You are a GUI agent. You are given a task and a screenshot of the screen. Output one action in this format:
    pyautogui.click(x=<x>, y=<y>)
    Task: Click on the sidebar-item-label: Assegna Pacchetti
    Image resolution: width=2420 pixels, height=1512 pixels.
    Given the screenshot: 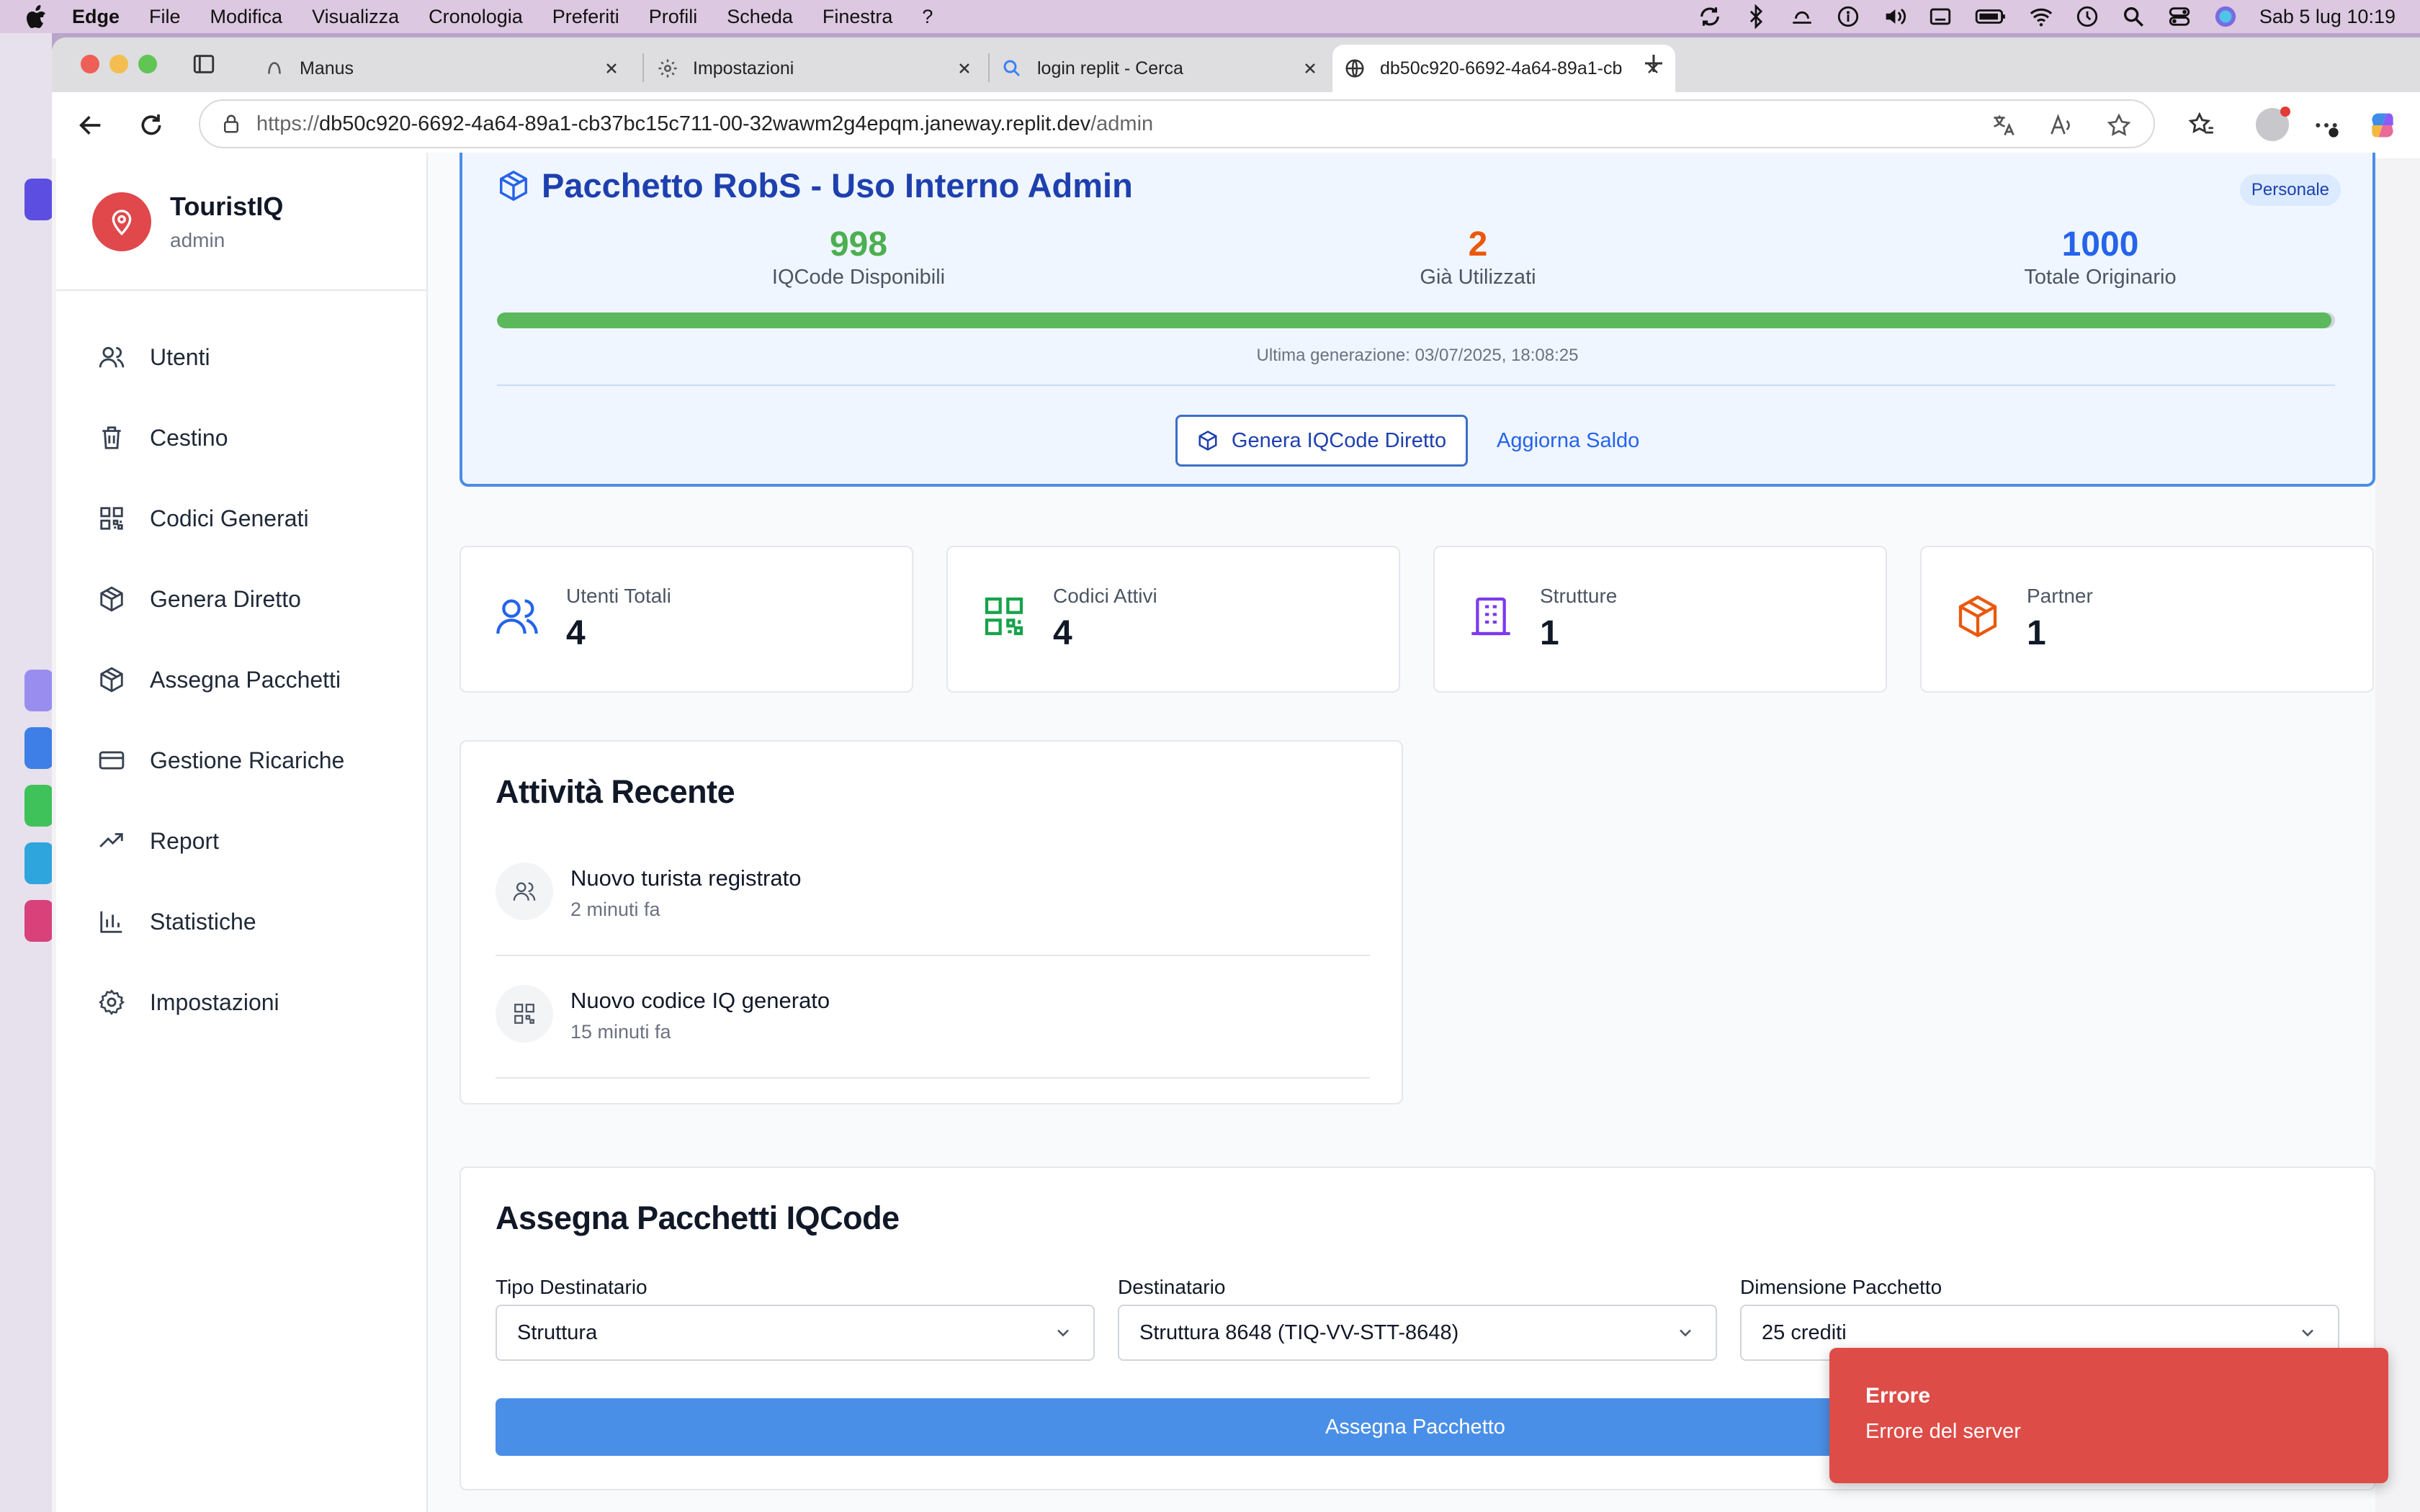 What is the action you would take?
    pyautogui.click(x=245, y=679)
    